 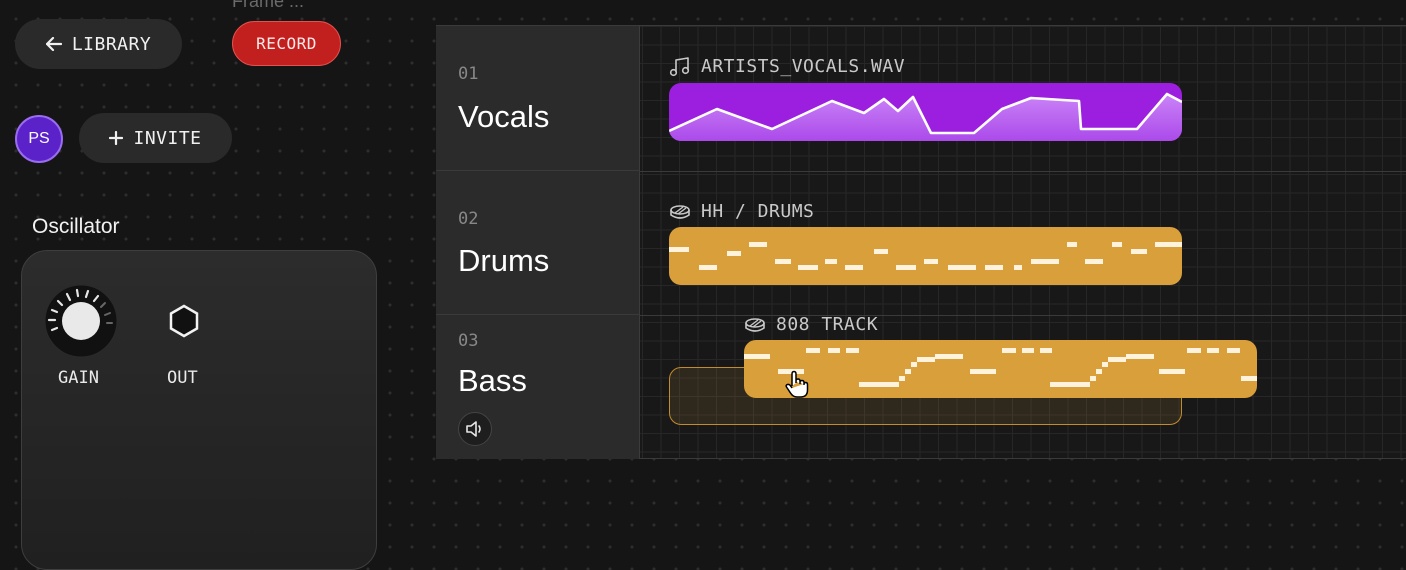 I want to click on arrow-left-icon, so click(x=53, y=44).